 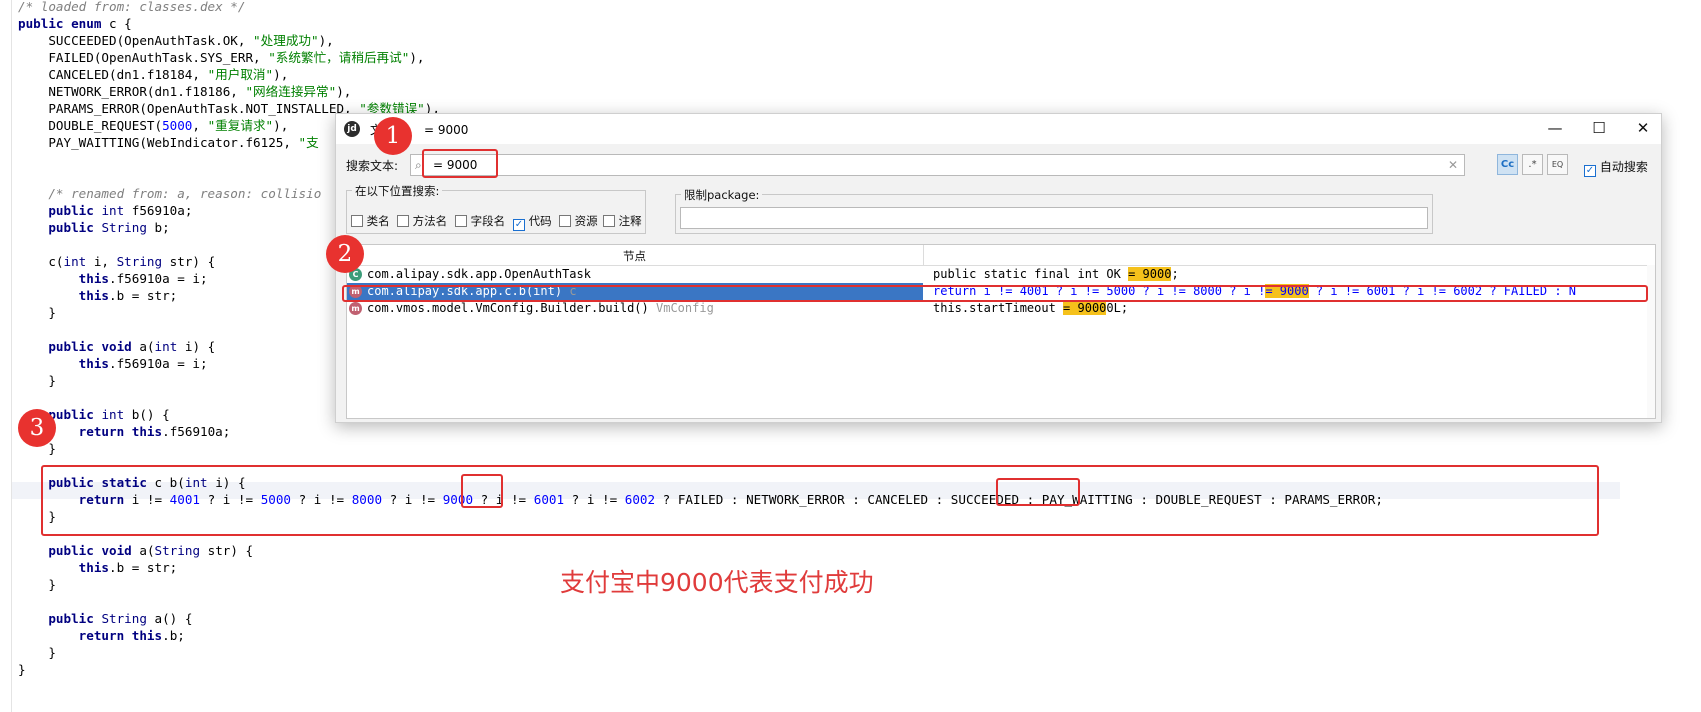 What do you see at coordinates (352, 129) in the screenshot?
I see `jadx-app-icon: jd` at bounding box center [352, 129].